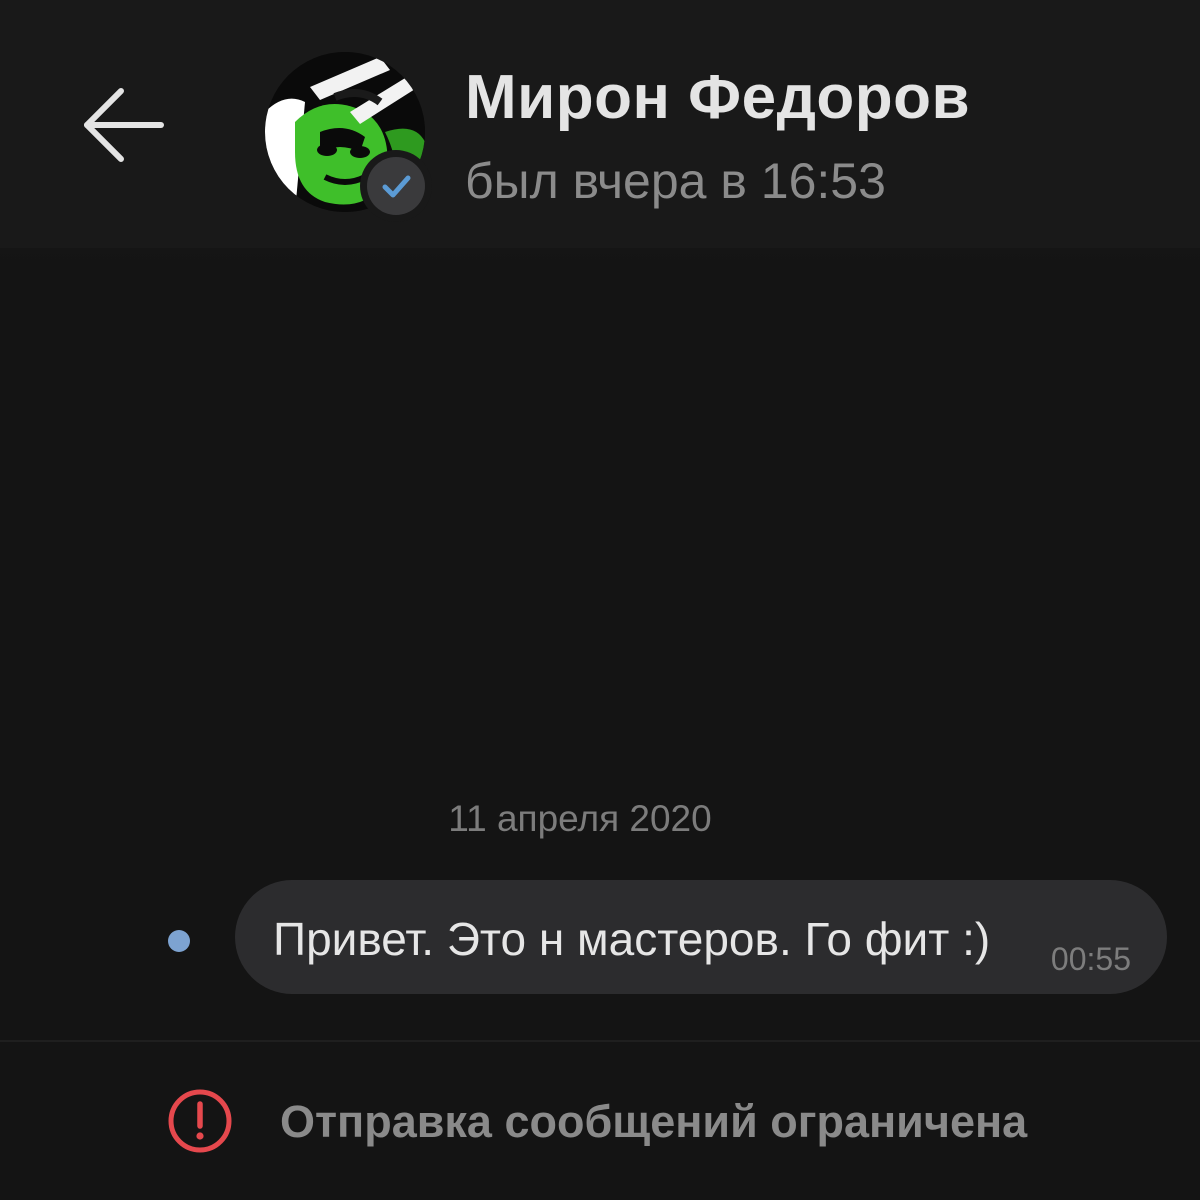  What do you see at coordinates (200, 1121) in the screenshot?
I see `exclamation-circle-icon` at bounding box center [200, 1121].